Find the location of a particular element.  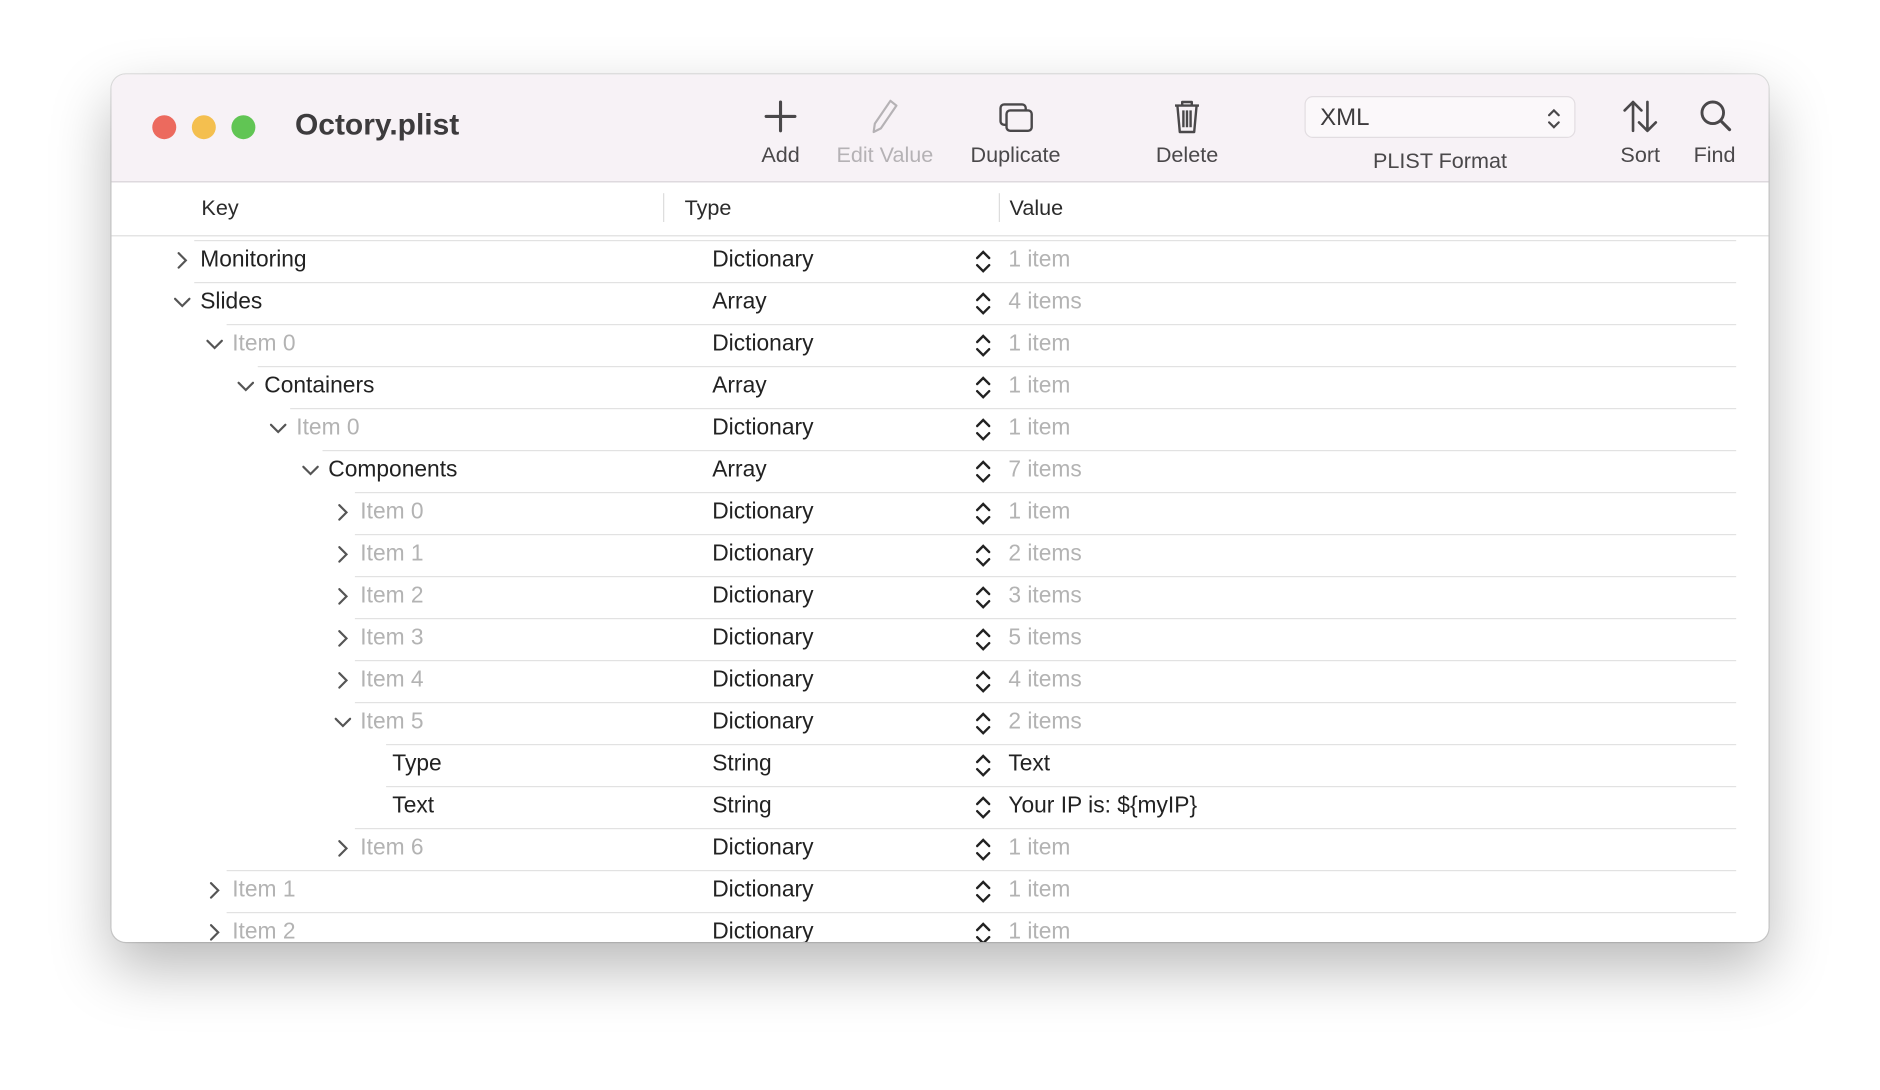

row-key: Monitoring is located at coordinates (253, 260).